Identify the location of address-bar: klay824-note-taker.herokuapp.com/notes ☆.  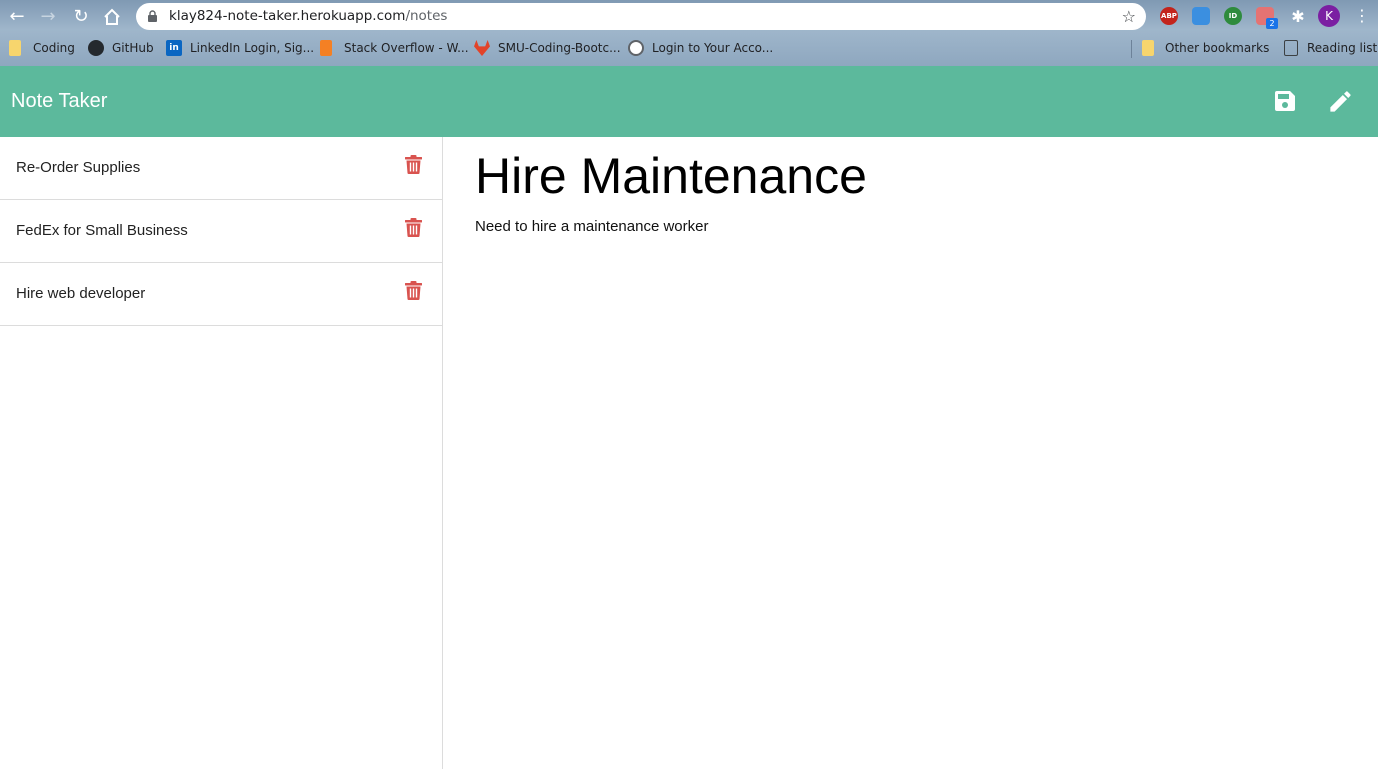
(641, 16).